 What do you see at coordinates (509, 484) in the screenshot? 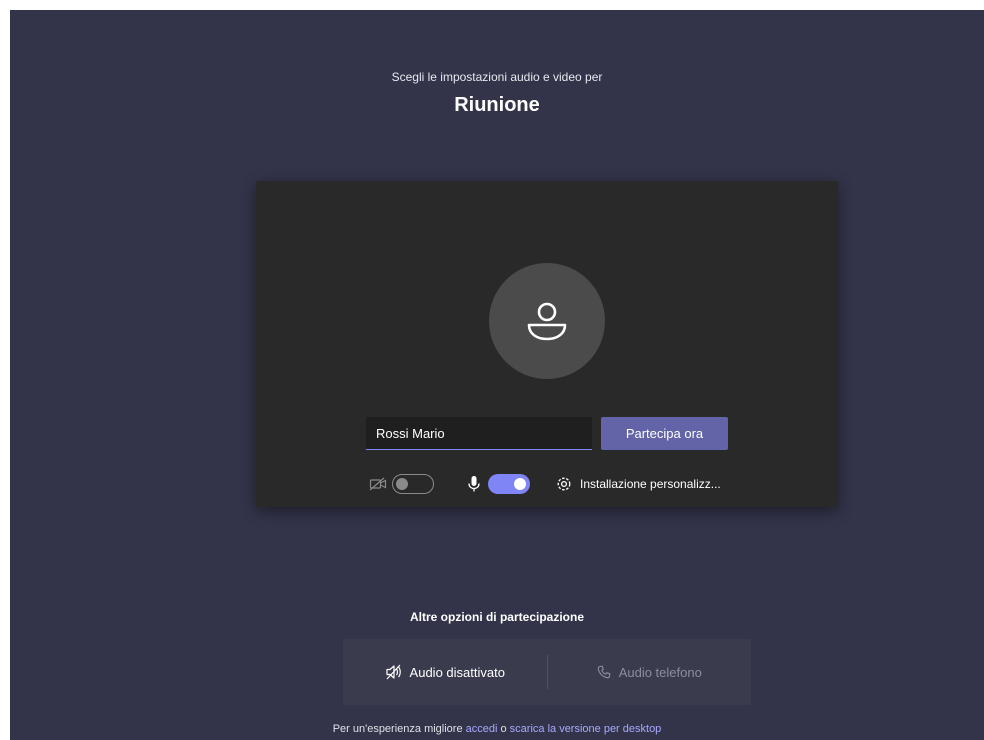
I see `microphone-toggle` at bounding box center [509, 484].